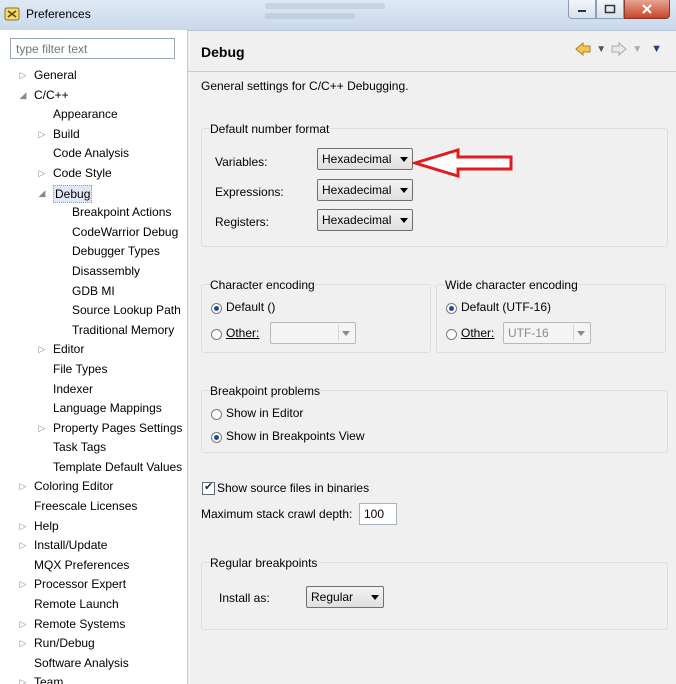 The height and width of the screenshot is (684, 676). I want to click on tree-item-label: Template Default Values, so click(118, 466).